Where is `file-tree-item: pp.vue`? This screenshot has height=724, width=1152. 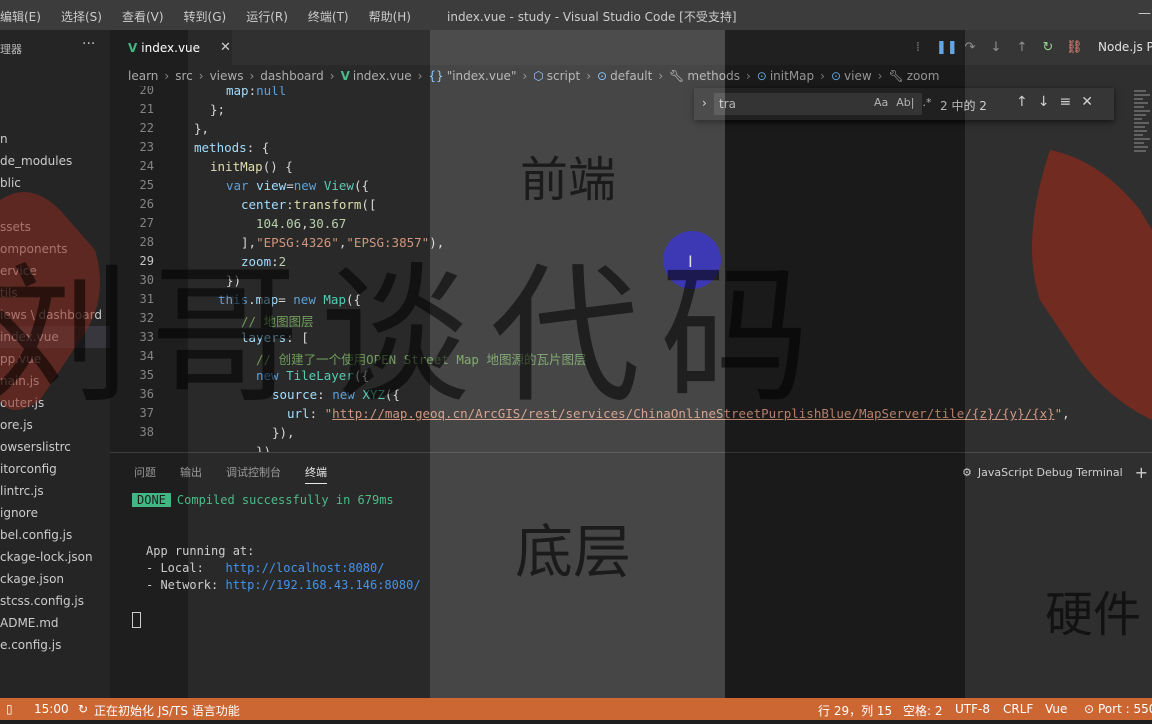 file-tree-item: pp.vue is located at coordinates (20, 359).